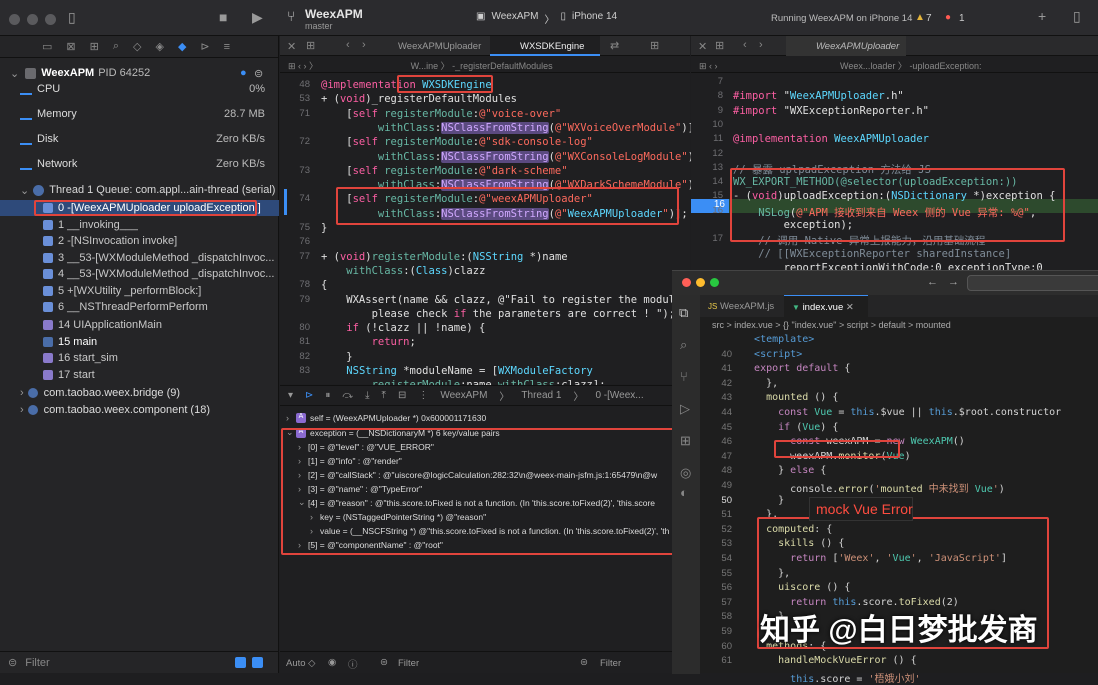 The width and height of the screenshot is (1098, 685). I want to click on info-icon: ⓘ, so click(353, 664).